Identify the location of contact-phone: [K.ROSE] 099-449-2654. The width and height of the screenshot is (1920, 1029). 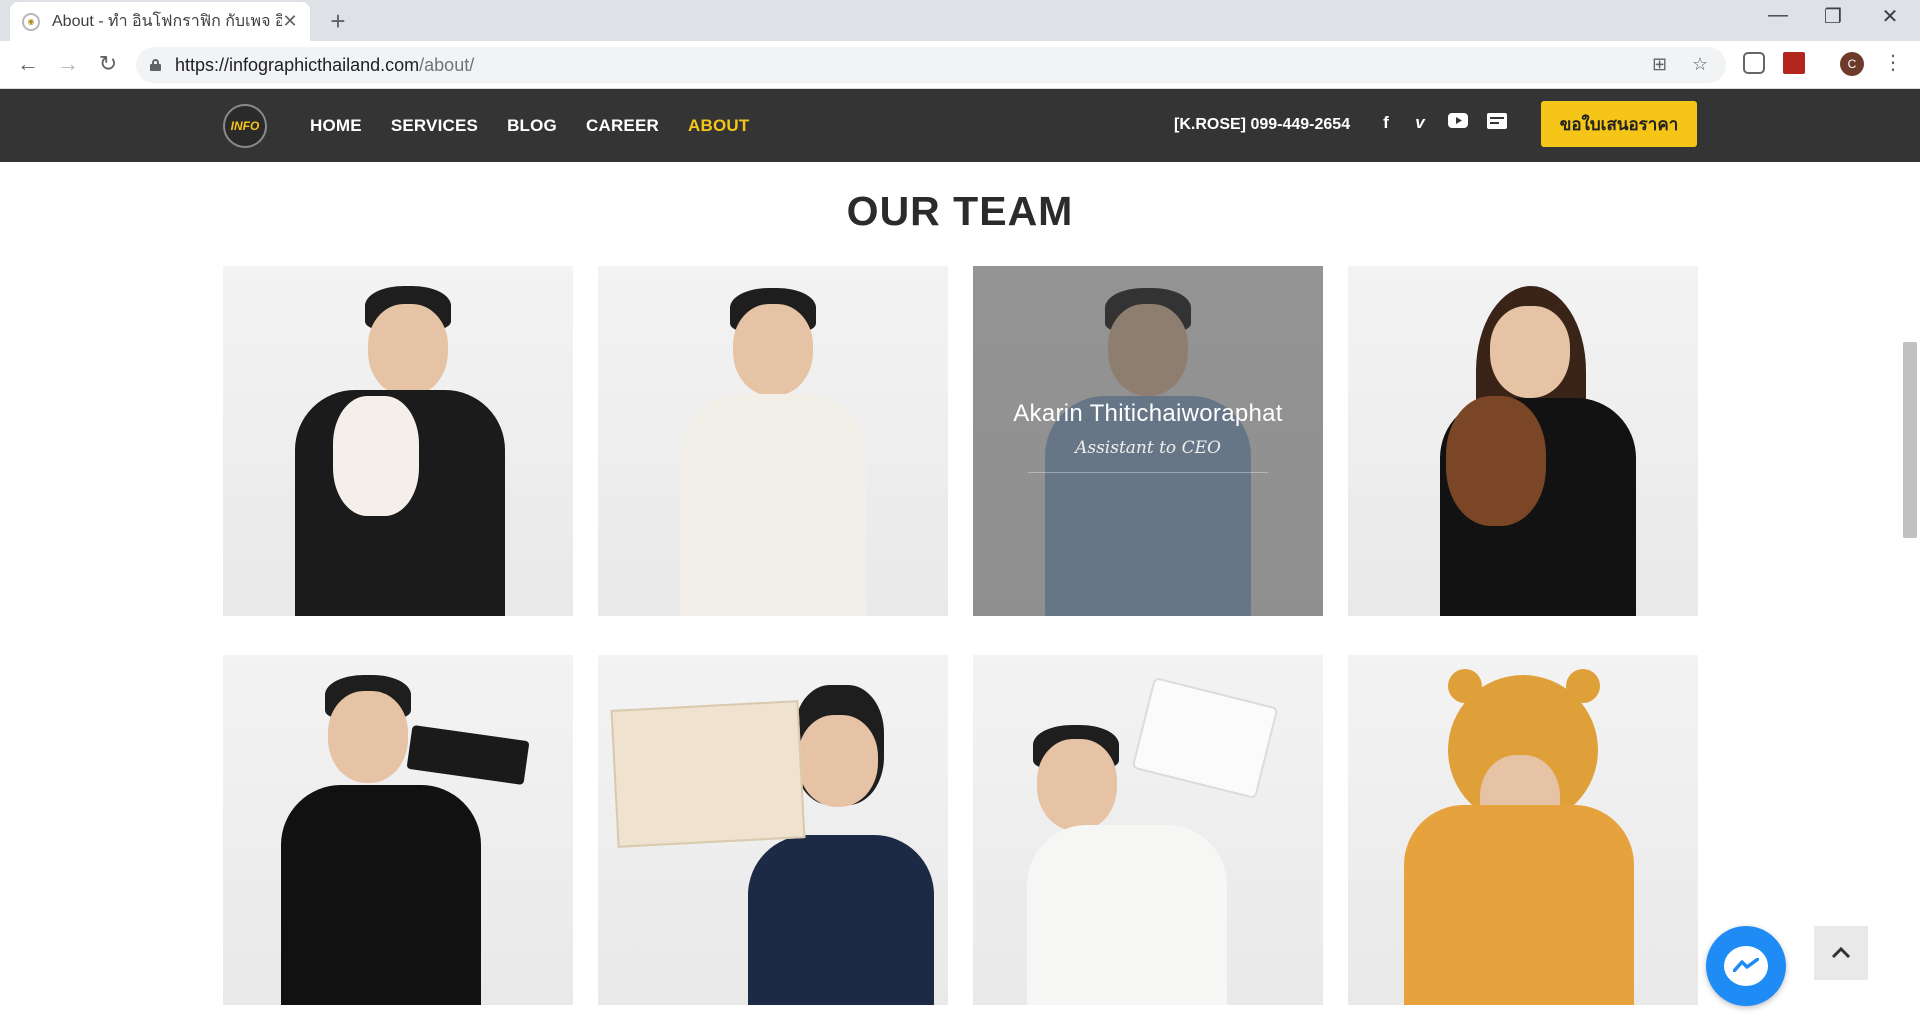
(1262, 125).